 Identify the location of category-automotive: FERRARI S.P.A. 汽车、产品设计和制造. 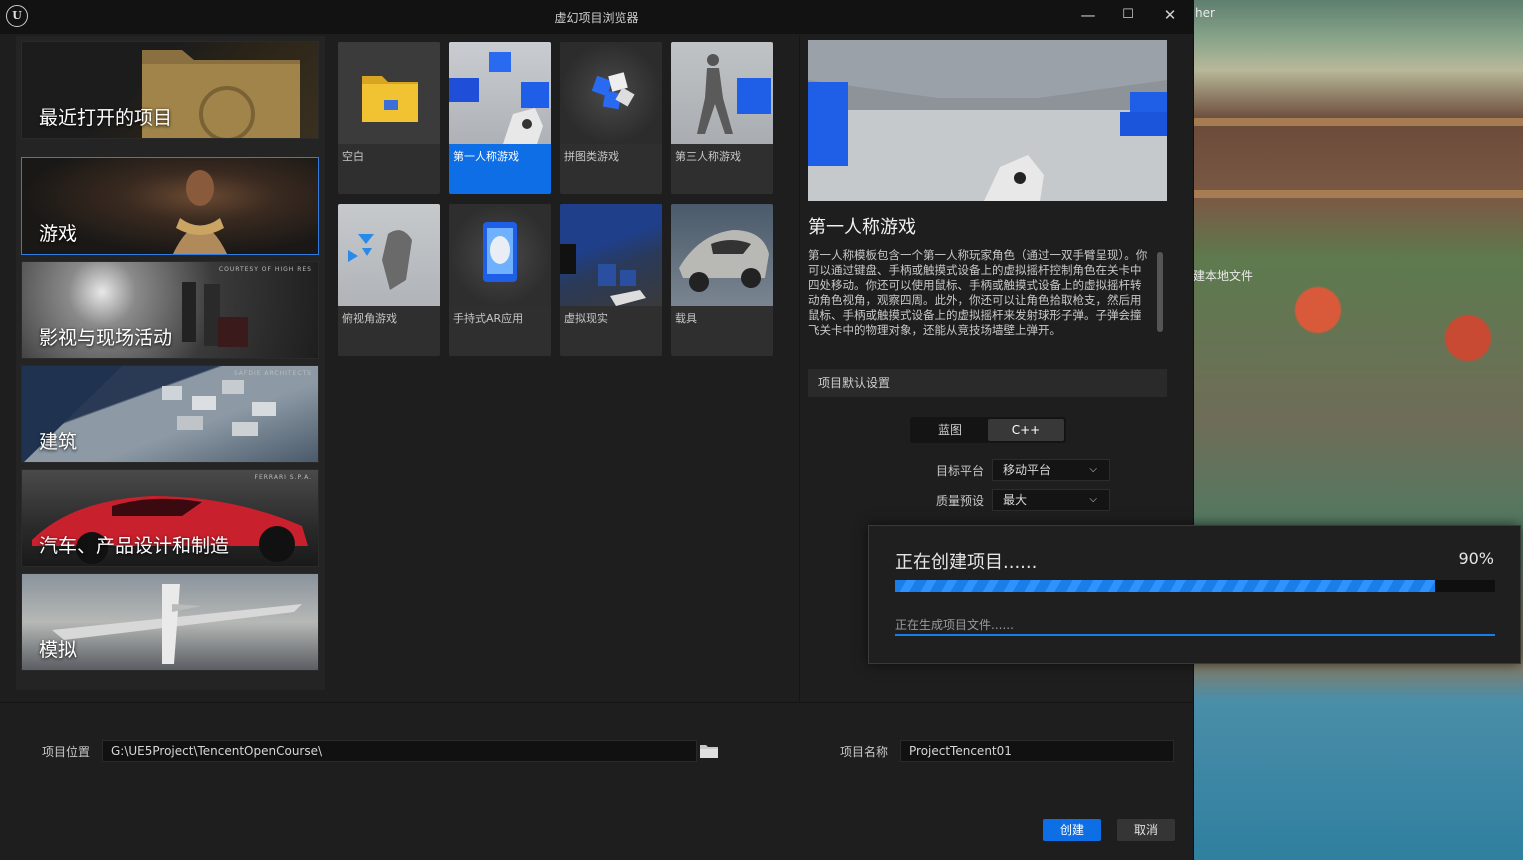
(170, 518).